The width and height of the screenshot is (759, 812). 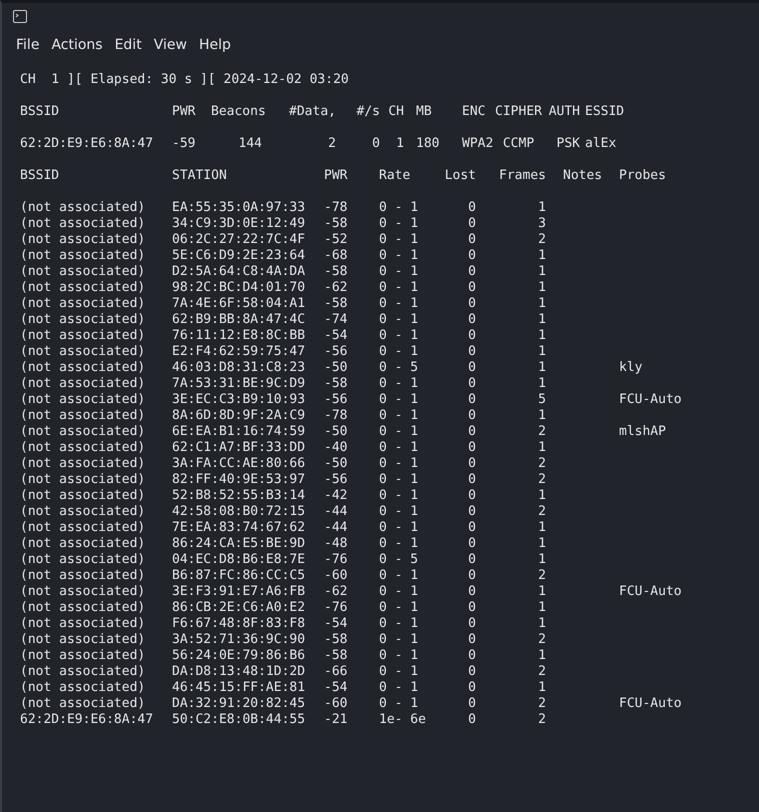 What do you see at coordinates (460, 176) in the screenshot?
I see `column-header: Lost` at bounding box center [460, 176].